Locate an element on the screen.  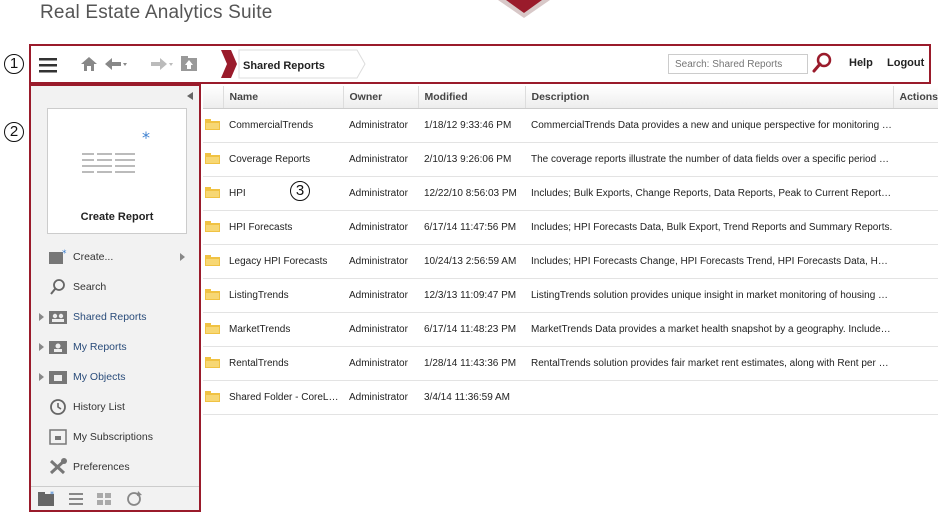
create-report-card: * Create Report is located at coordinates (117, 171).